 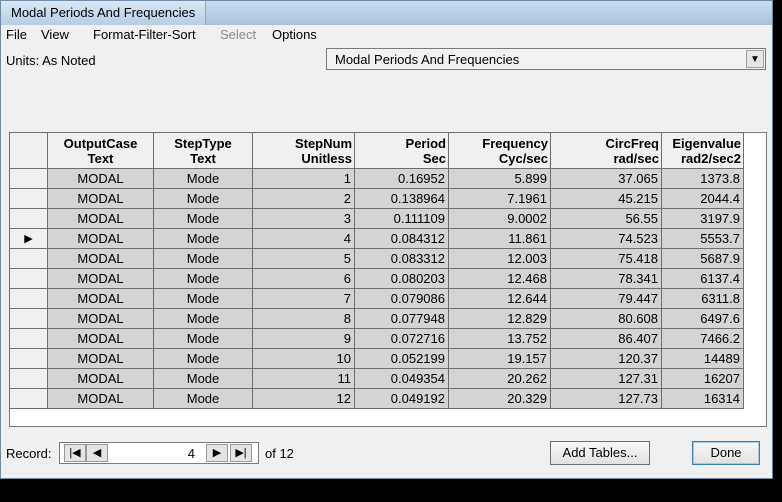 What do you see at coordinates (546, 59) in the screenshot?
I see `table-selector-dropdown: Modal Periods And Frequencies ▼` at bounding box center [546, 59].